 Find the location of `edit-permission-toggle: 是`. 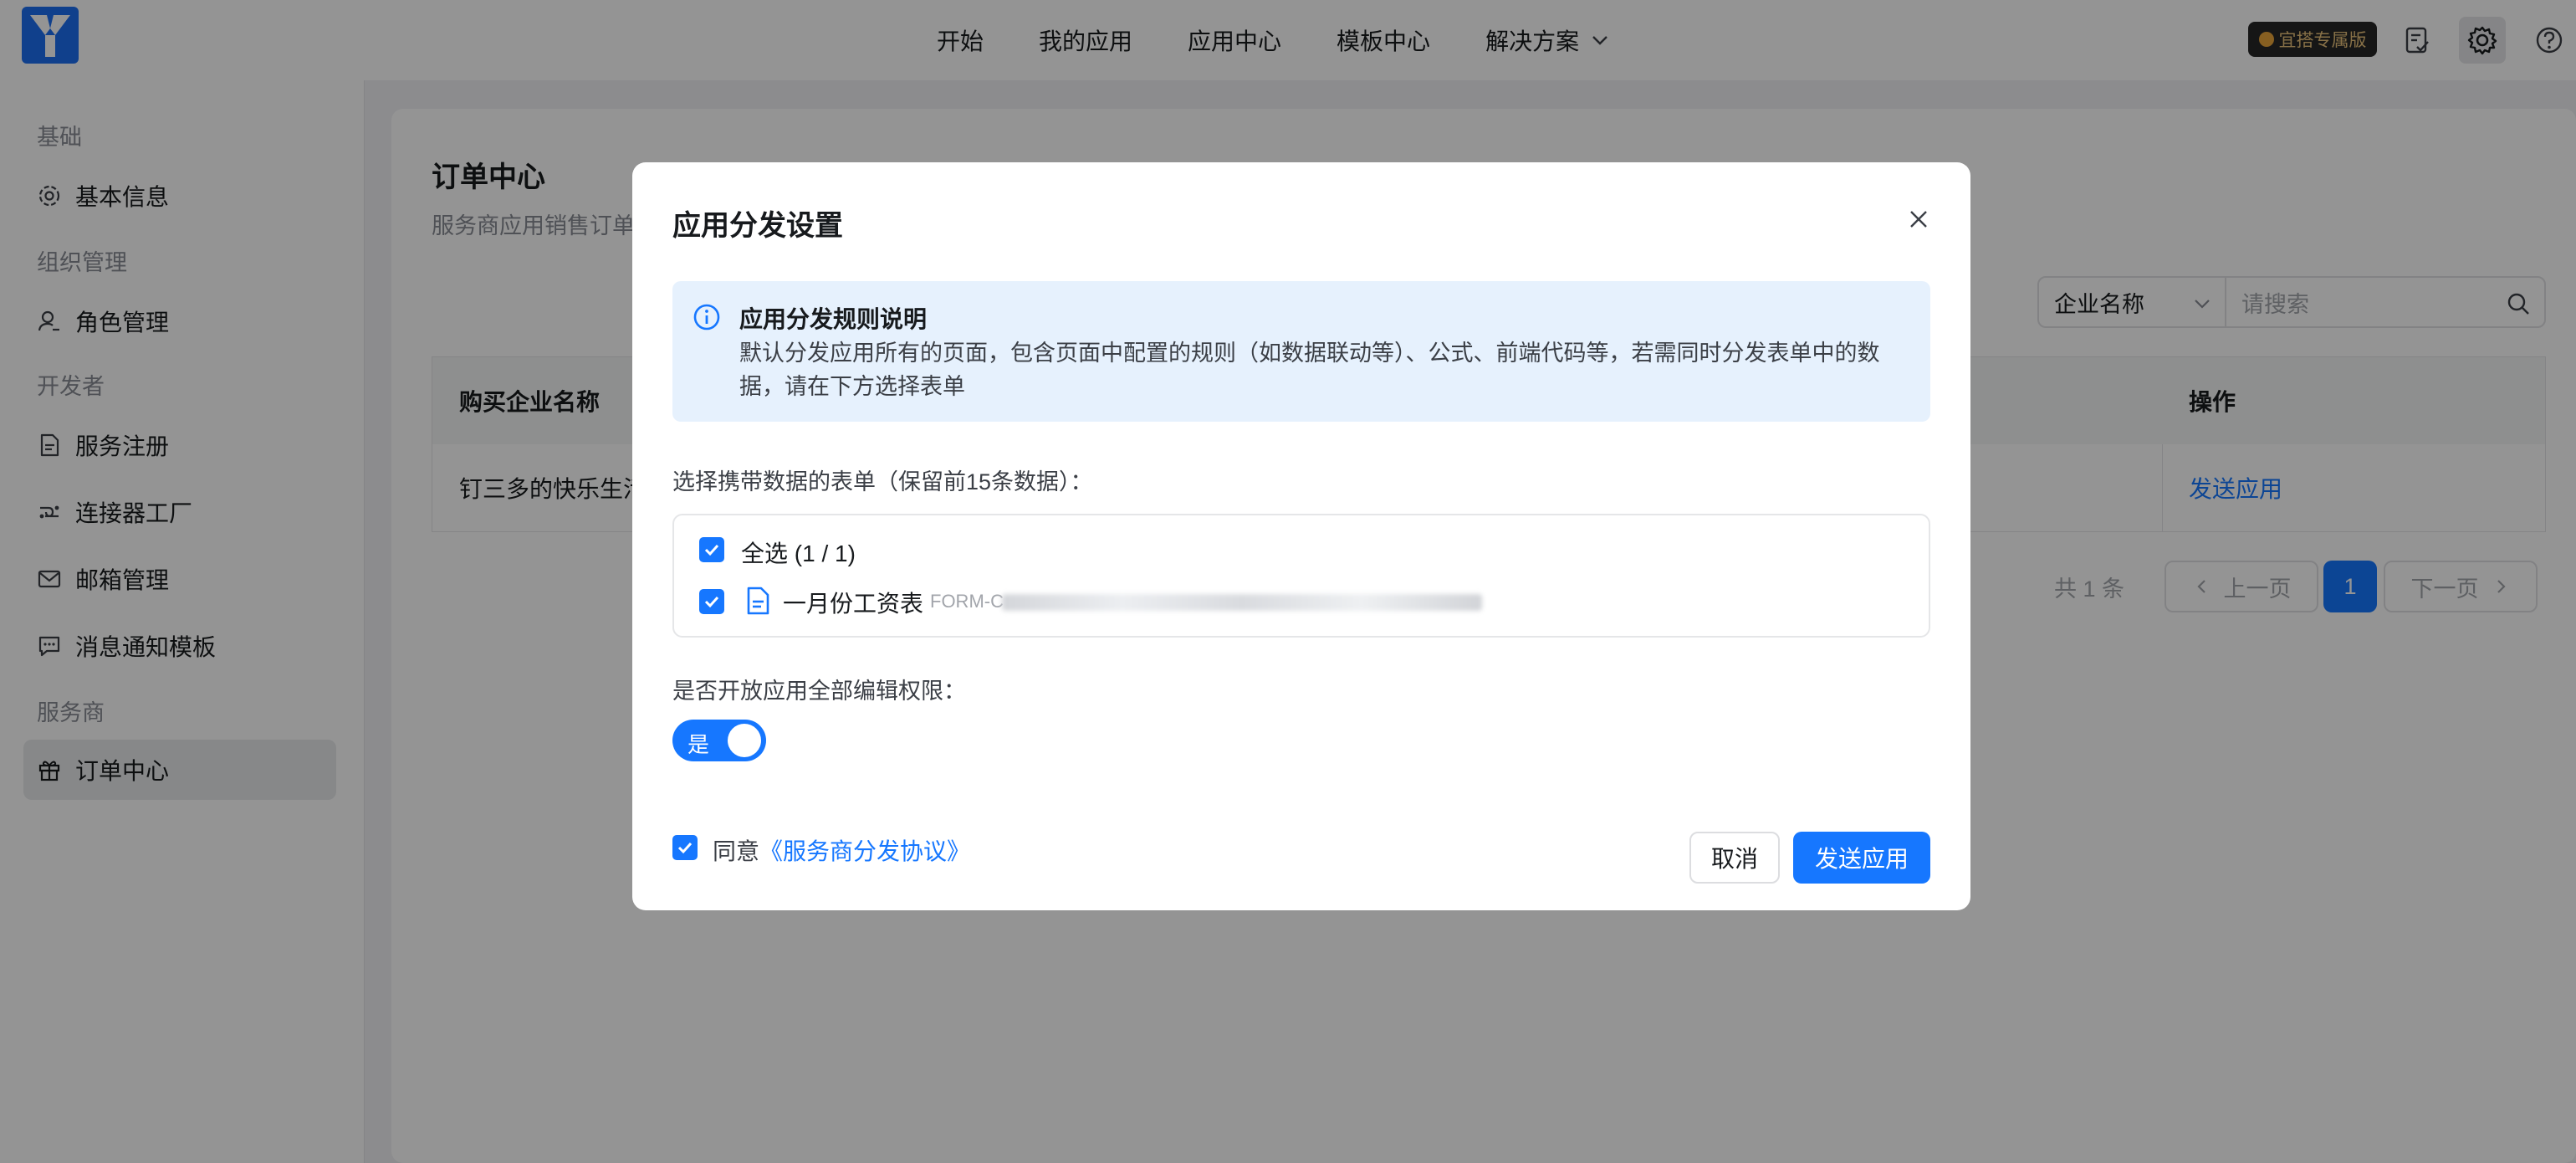

edit-permission-toggle: 是 is located at coordinates (719, 740).